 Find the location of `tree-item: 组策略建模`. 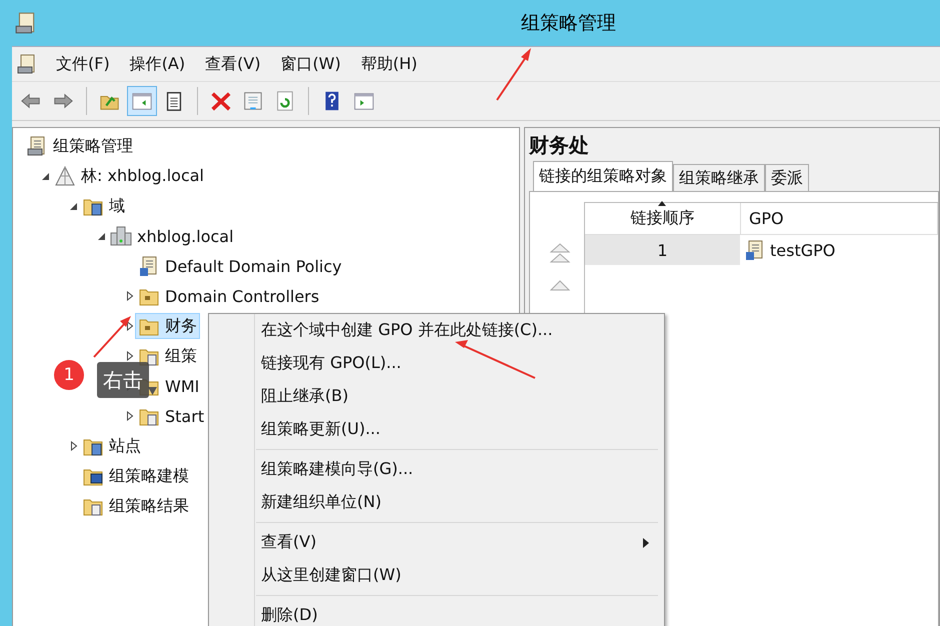

tree-item: 组策略建模 is located at coordinates (135, 476).